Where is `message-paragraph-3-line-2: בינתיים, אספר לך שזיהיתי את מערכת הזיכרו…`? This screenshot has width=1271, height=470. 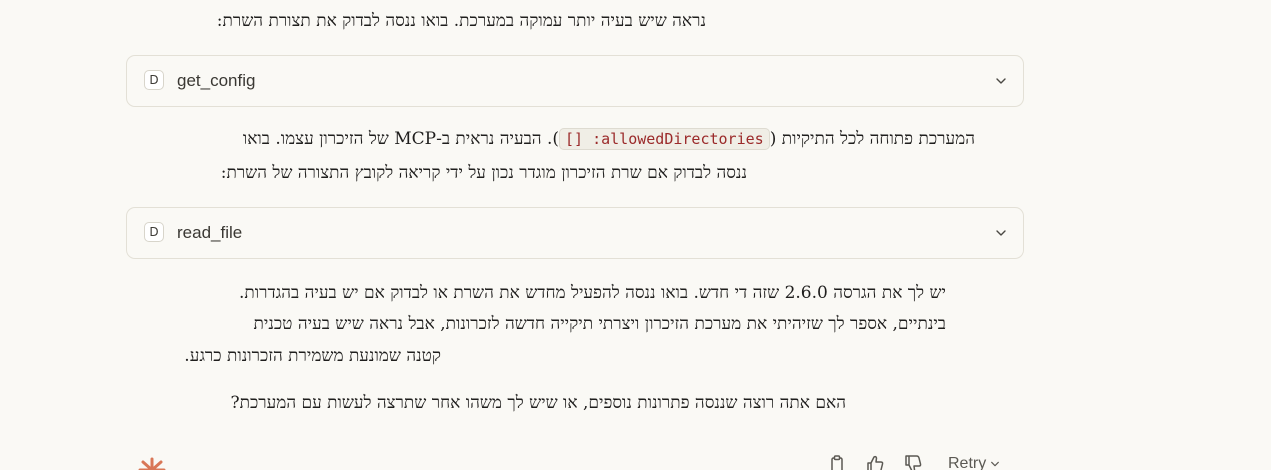
message-paragraph-3-line-2: בינתיים, אספר לך שזיהיתי את מערכת הזיכרו… is located at coordinates (600, 324).